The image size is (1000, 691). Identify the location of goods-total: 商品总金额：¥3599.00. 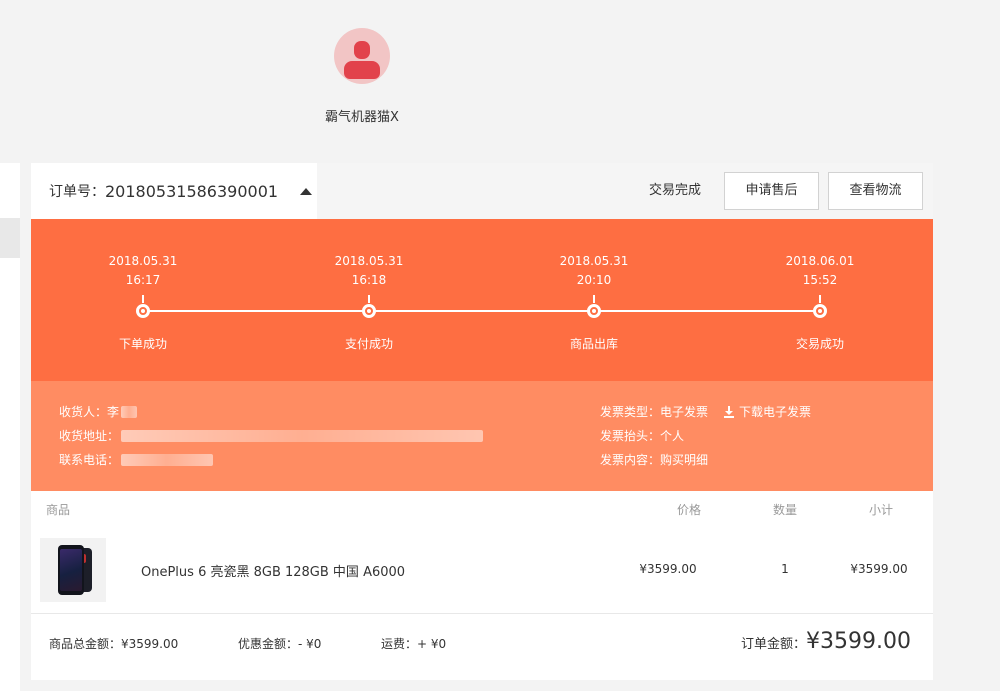
(114, 644).